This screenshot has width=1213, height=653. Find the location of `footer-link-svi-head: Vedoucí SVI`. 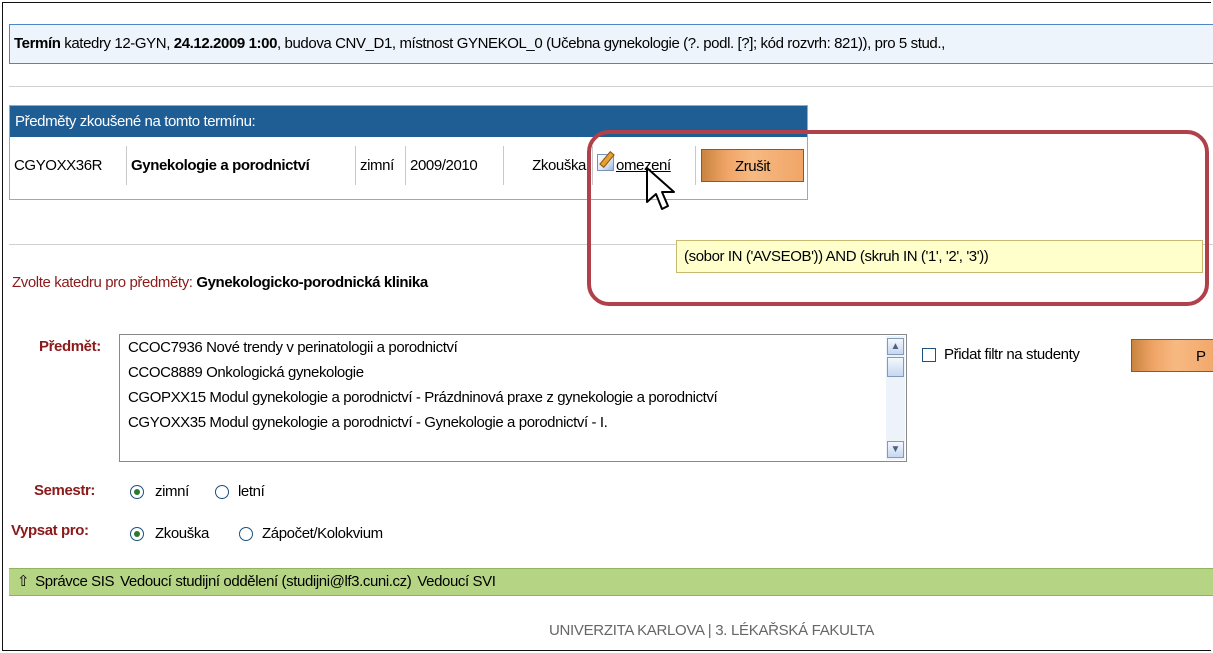

footer-link-svi-head: Vedoucí SVI is located at coordinates (456, 581).